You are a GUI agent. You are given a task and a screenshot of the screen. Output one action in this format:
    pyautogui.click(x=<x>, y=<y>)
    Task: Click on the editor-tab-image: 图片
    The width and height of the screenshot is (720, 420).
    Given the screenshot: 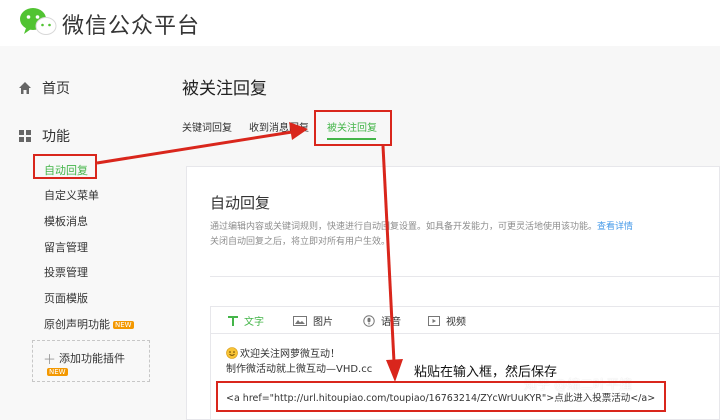 What is the action you would take?
    pyautogui.click(x=313, y=320)
    